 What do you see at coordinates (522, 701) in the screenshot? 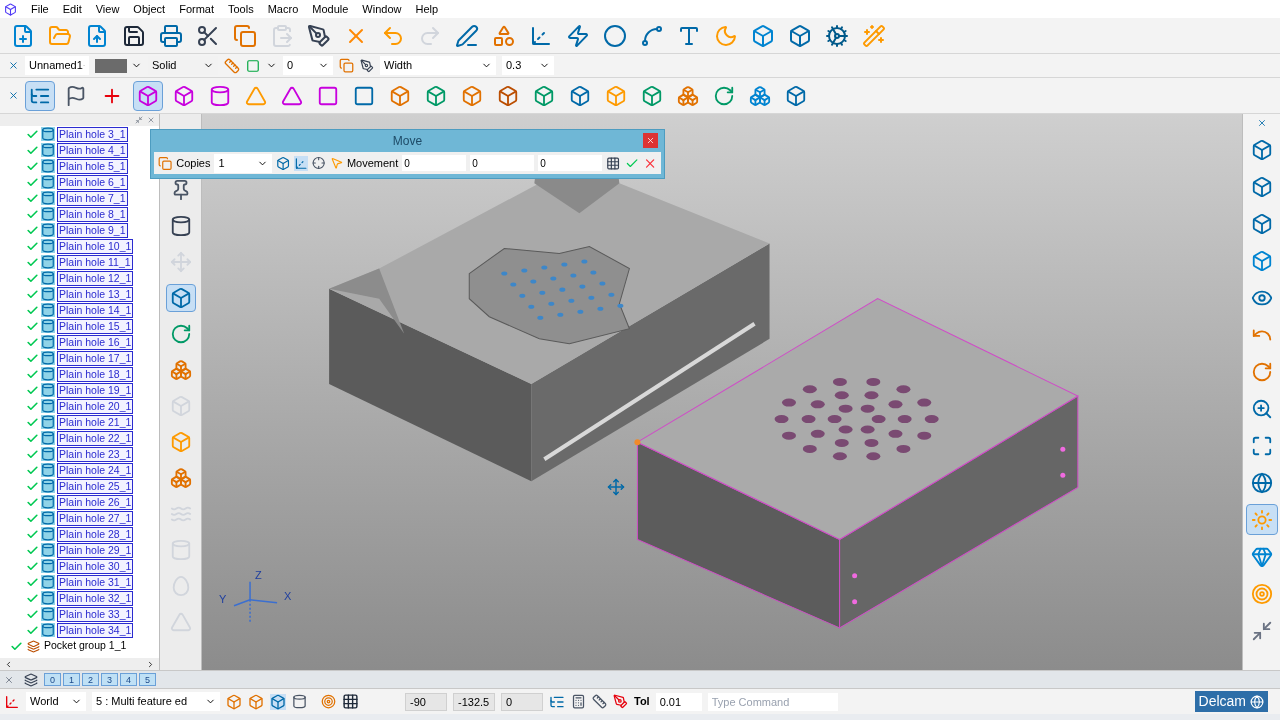
I see `coordinate-field: 0` at bounding box center [522, 701].